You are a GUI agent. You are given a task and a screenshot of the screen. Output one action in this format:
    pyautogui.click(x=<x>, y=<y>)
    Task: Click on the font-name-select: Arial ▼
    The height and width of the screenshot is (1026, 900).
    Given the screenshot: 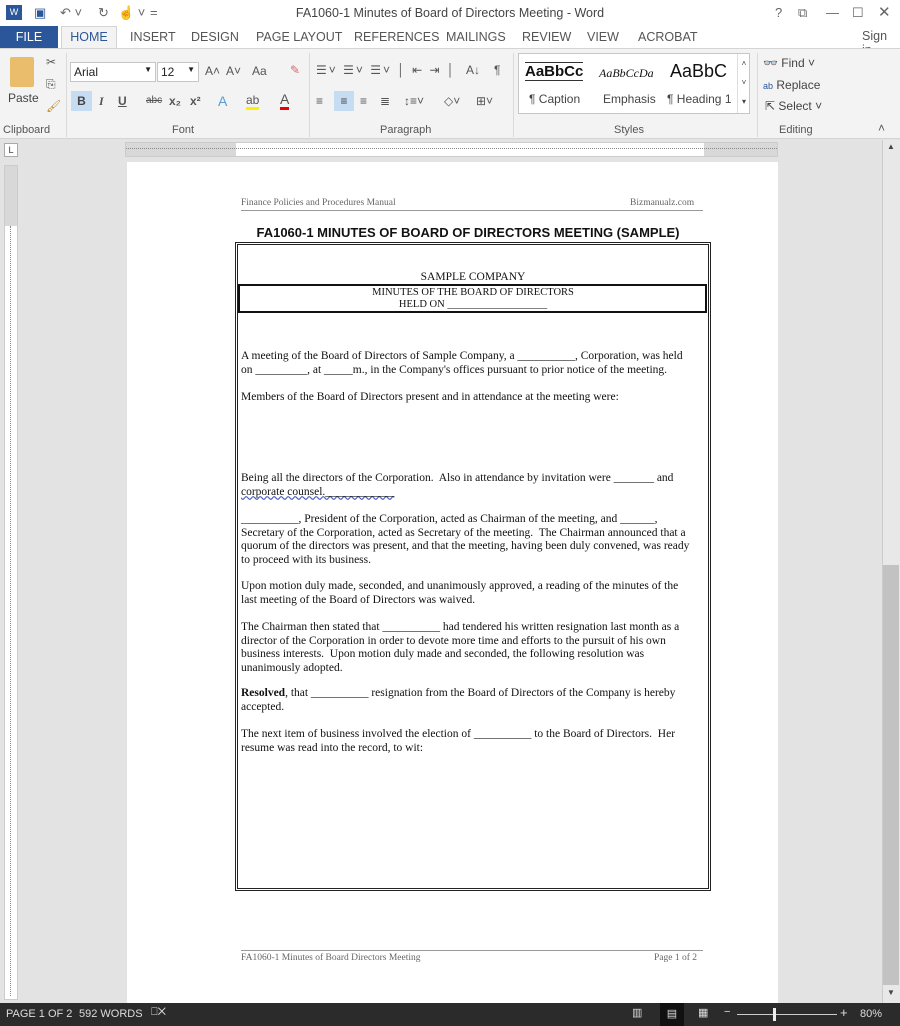 What is the action you would take?
    pyautogui.click(x=113, y=72)
    